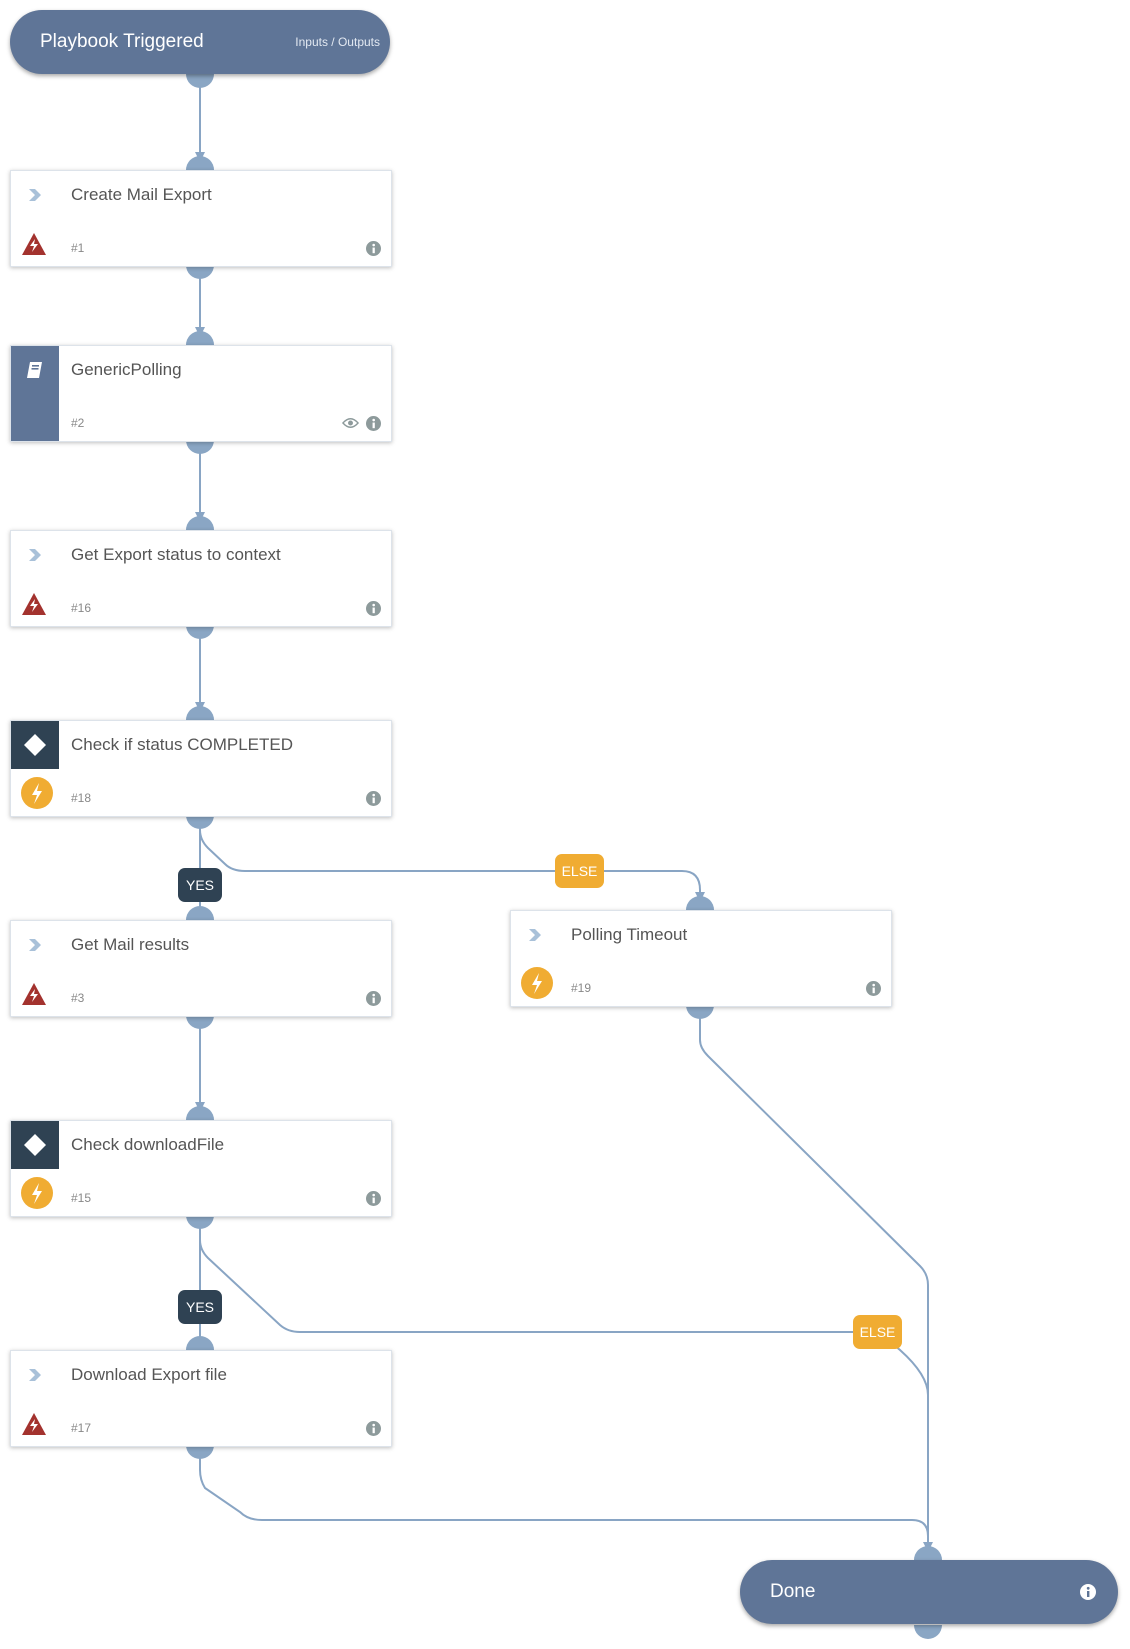  Describe the element at coordinates (929, 1592) in the screenshot. I see `done-node: Done` at that location.